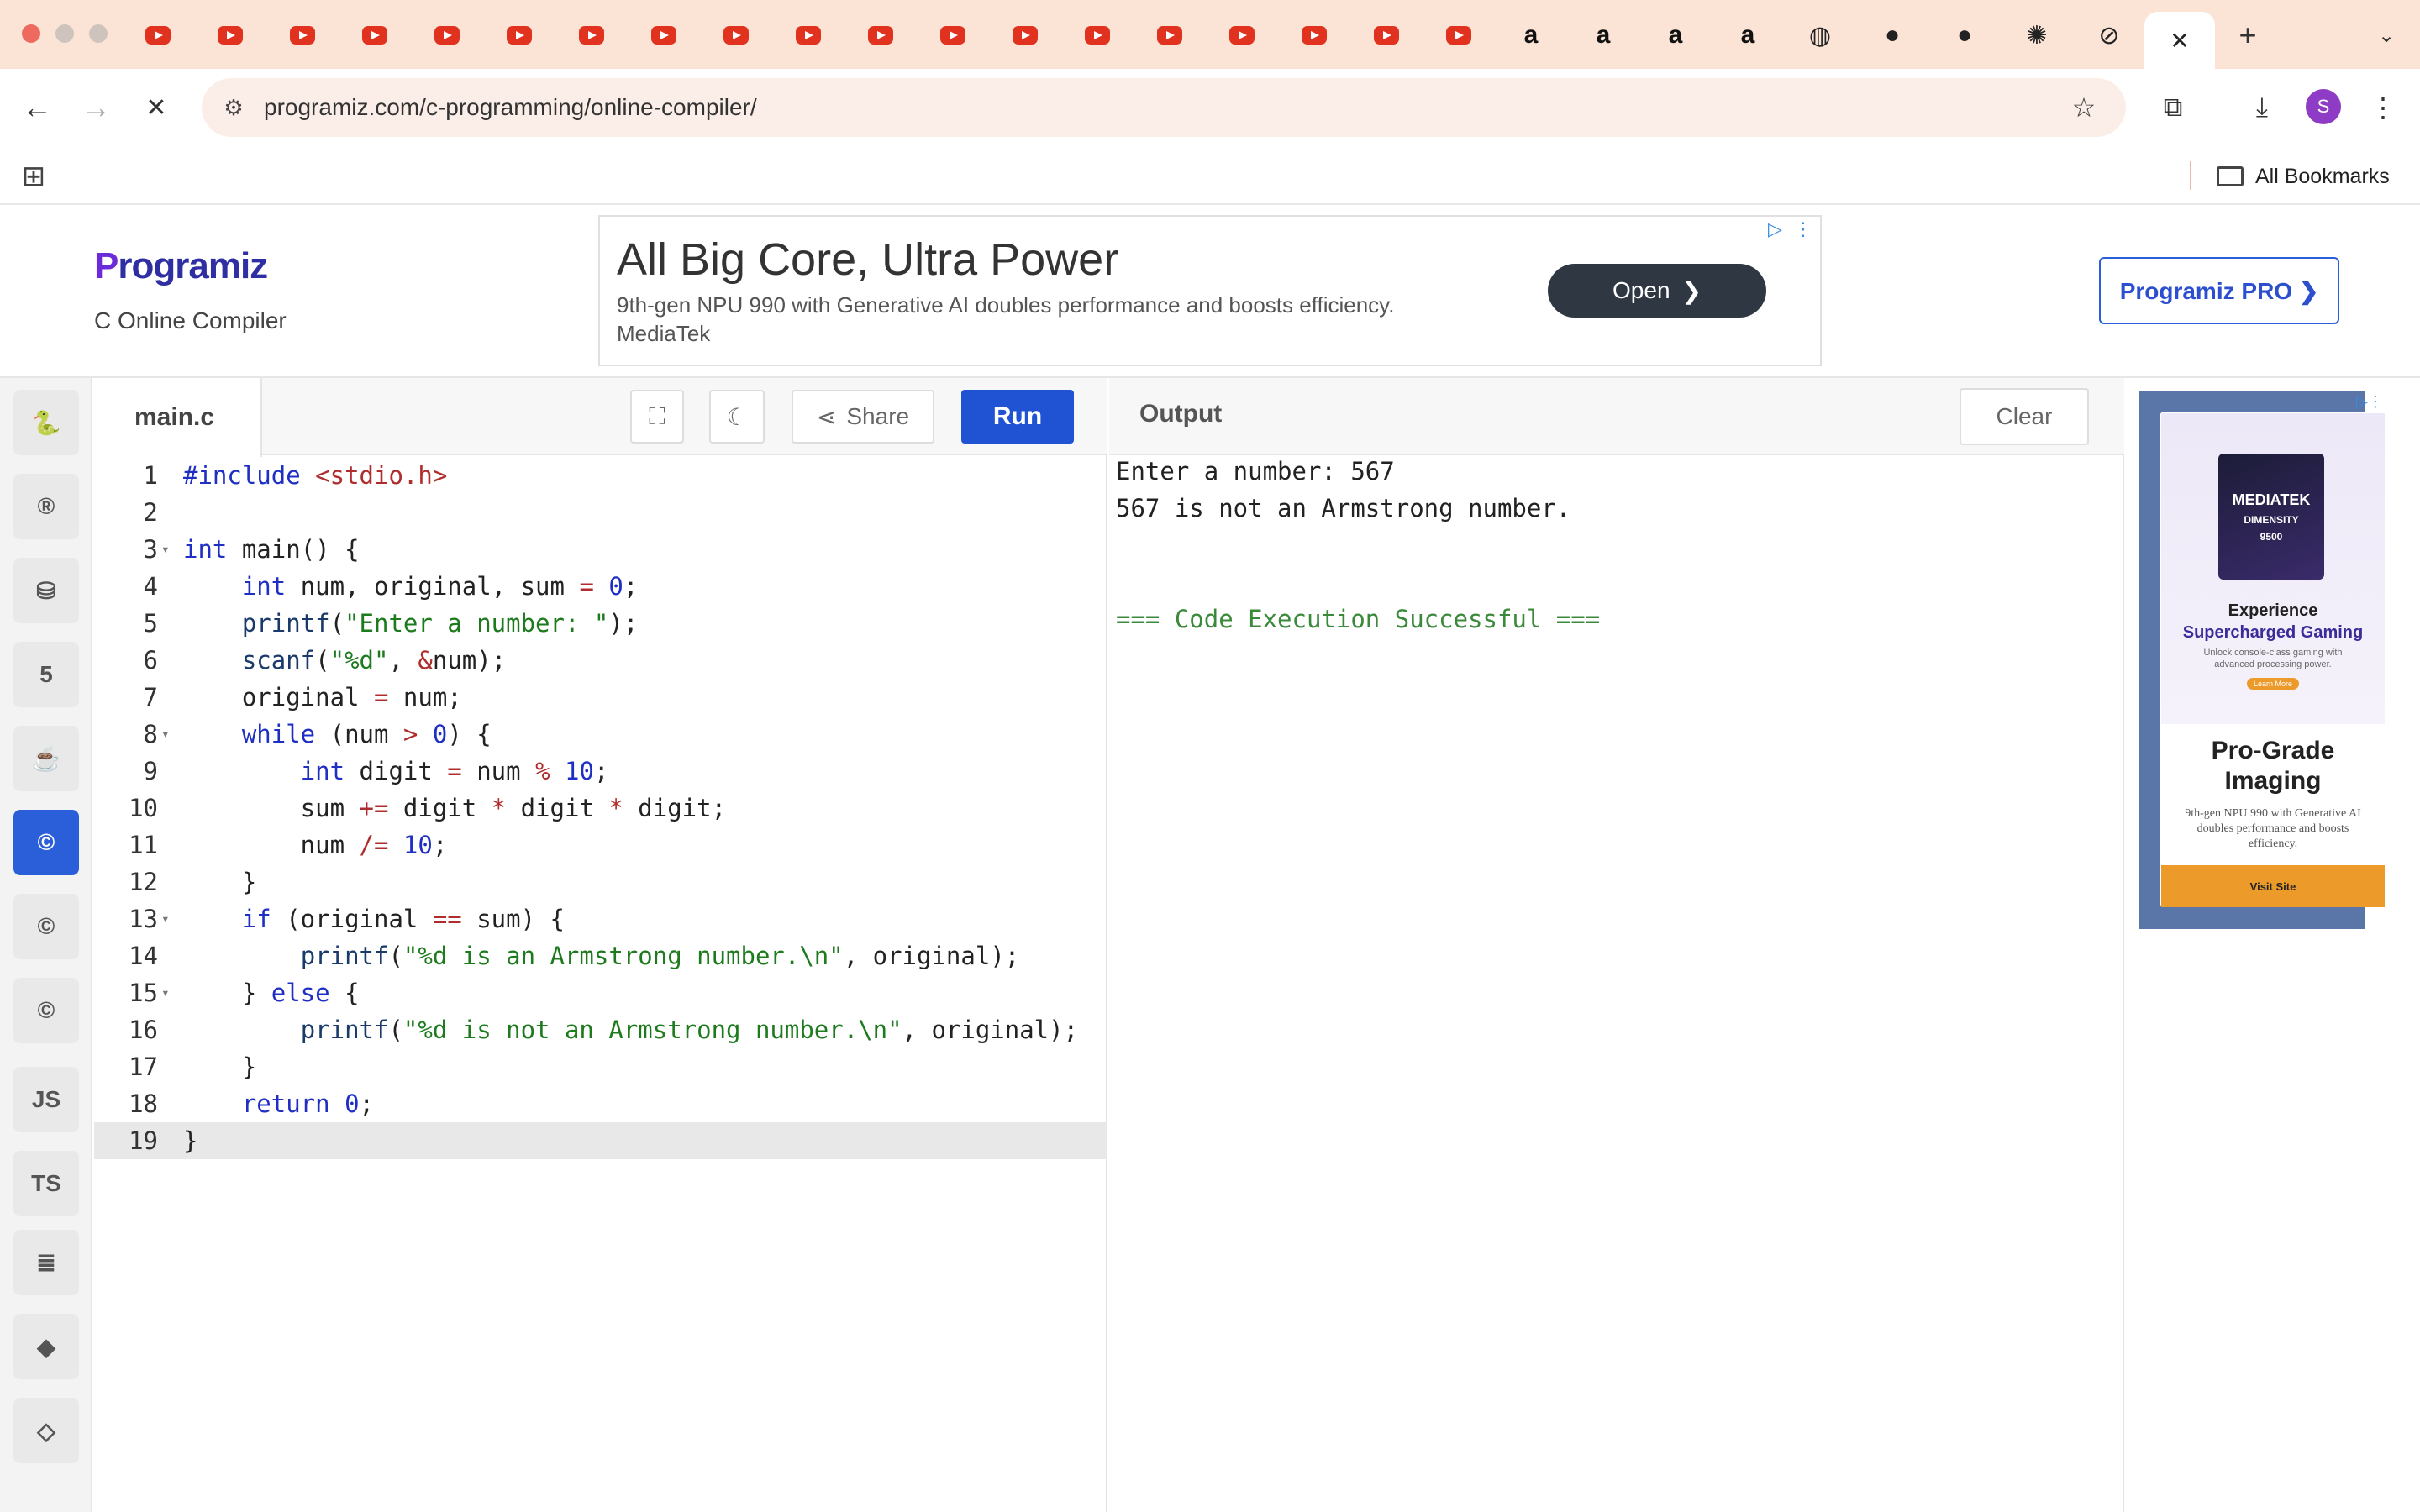 This screenshot has width=2420, height=1512. Describe the element at coordinates (233, 107) in the screenshot. I see `site-info-icon: ⚙` at that location.